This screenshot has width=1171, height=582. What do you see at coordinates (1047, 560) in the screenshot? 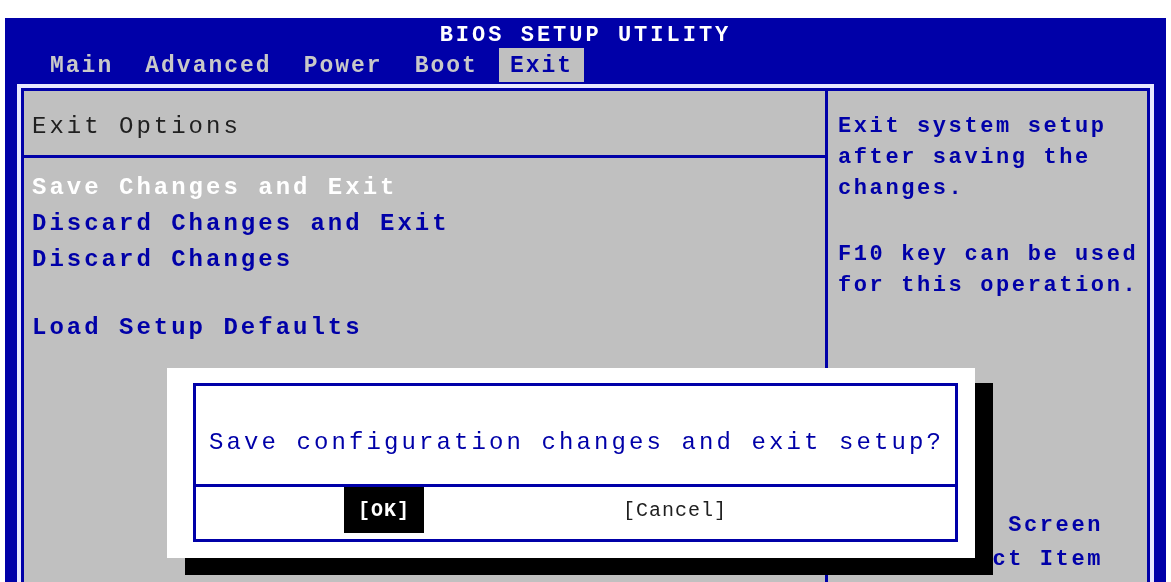
I see `key-hint-text: ct Item` at bounding box center [1047, 560].